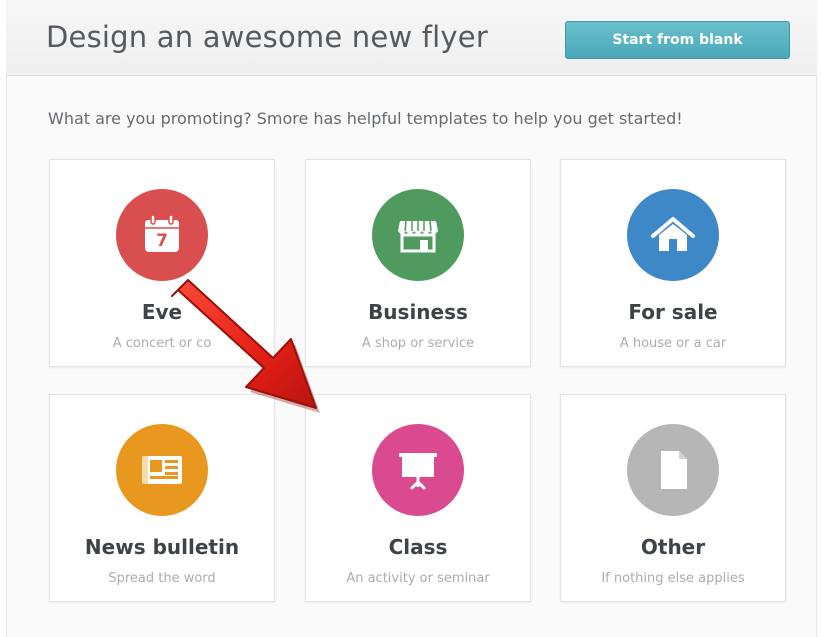 The width and height of the screenshot is (821, 637). Describe the element at coordinates (673, 470) in the screenshot. I see `document-icon` at that location.